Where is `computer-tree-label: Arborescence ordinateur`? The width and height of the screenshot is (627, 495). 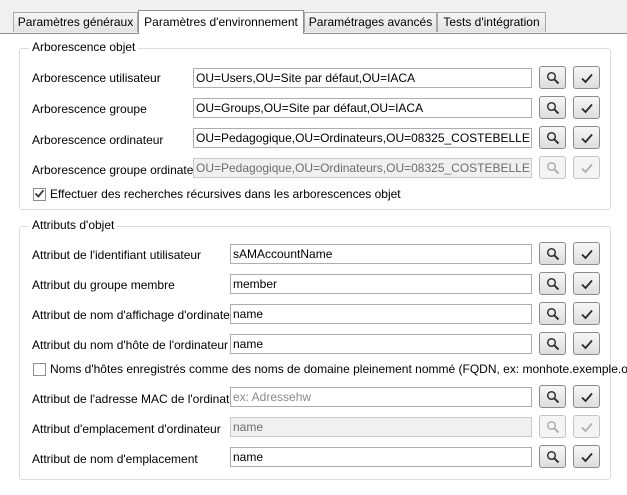
computer-tree-label: Arborescence ordinateur is located at coordinates (98, 140).